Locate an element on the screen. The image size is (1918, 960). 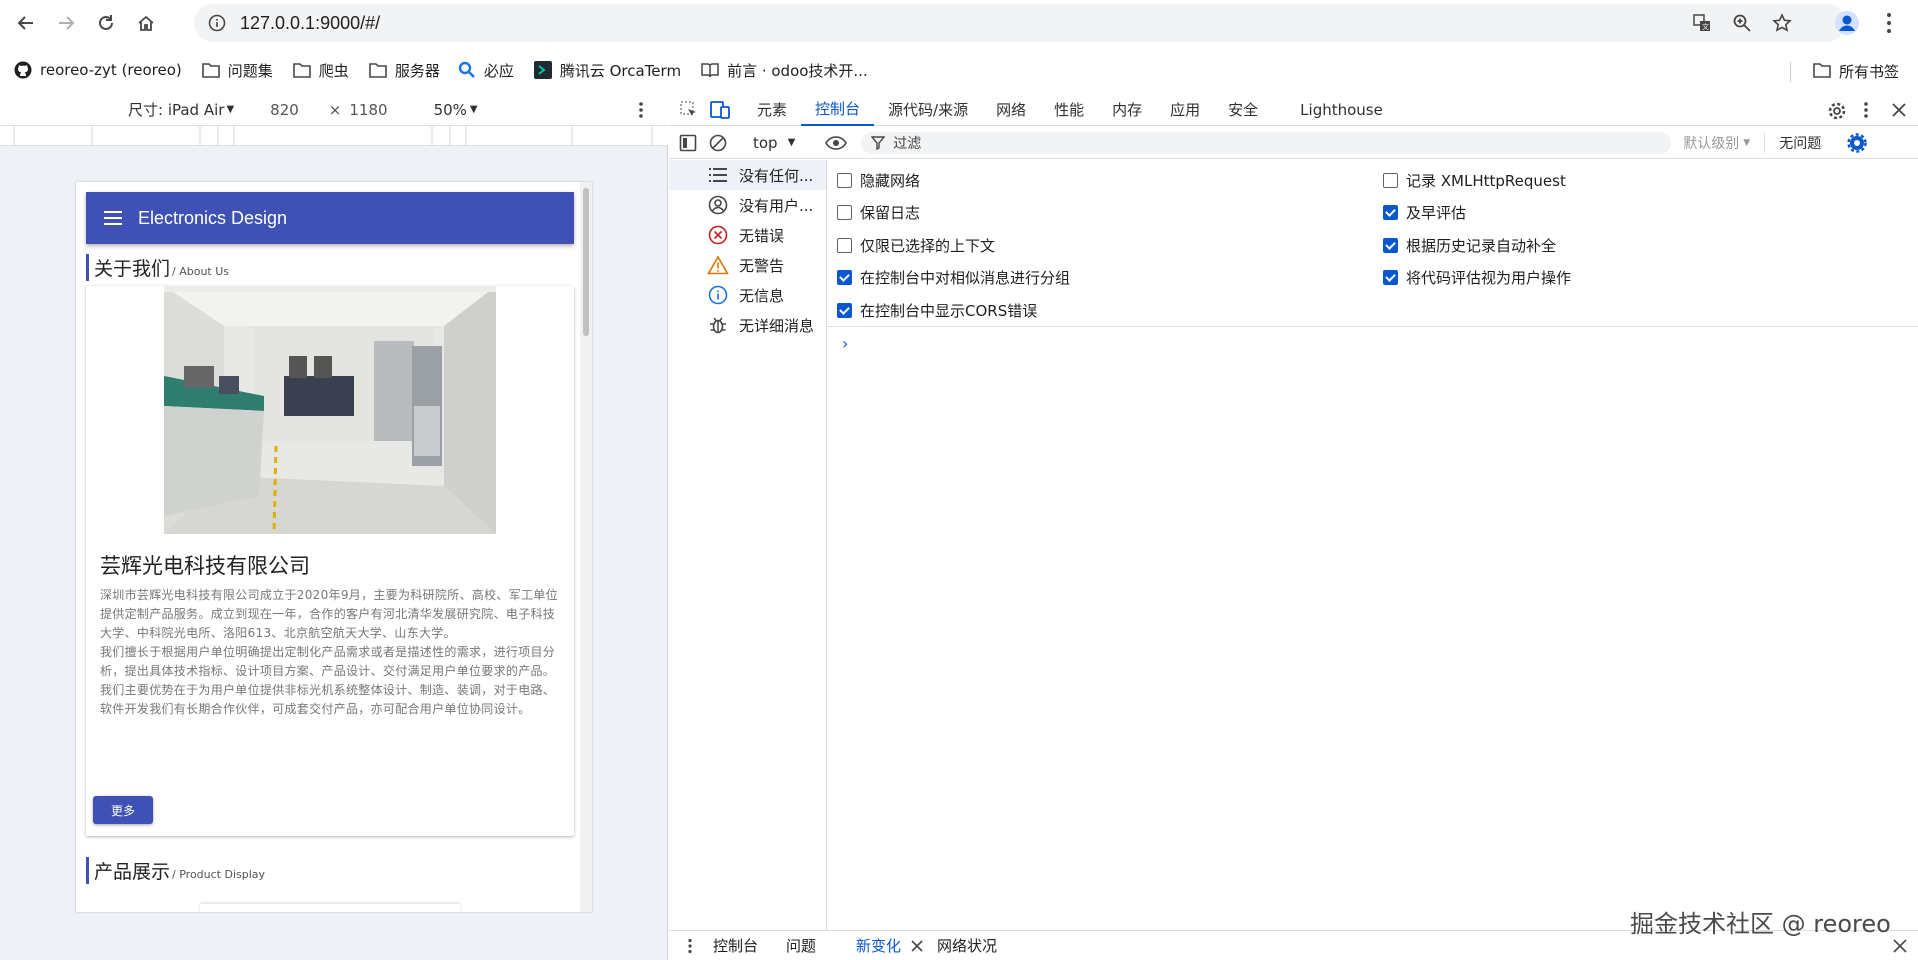
translate-icon: 文 is located at coordinates (1702, 25).